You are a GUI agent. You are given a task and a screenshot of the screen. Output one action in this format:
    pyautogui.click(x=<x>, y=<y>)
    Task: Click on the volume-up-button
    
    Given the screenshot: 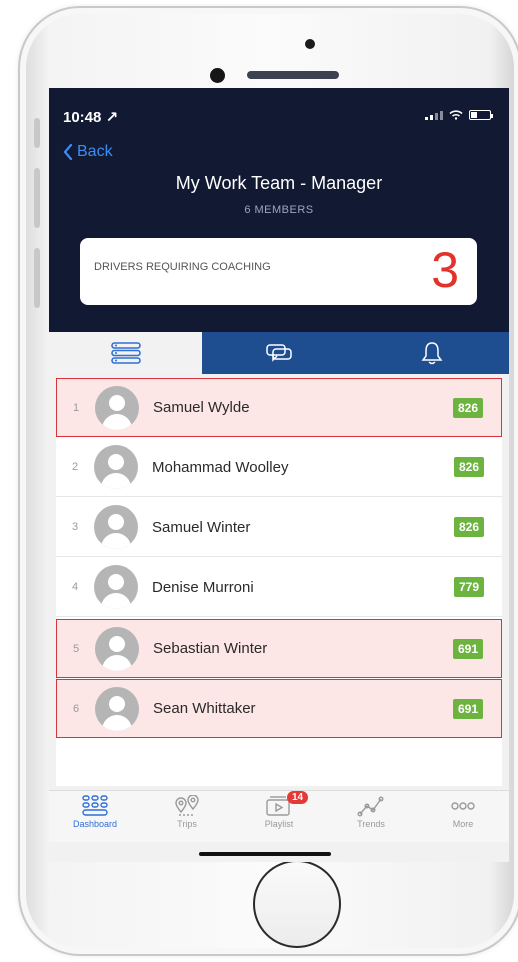 What is the action you would take?
    pyautogui.click(x=37, y=198)
    